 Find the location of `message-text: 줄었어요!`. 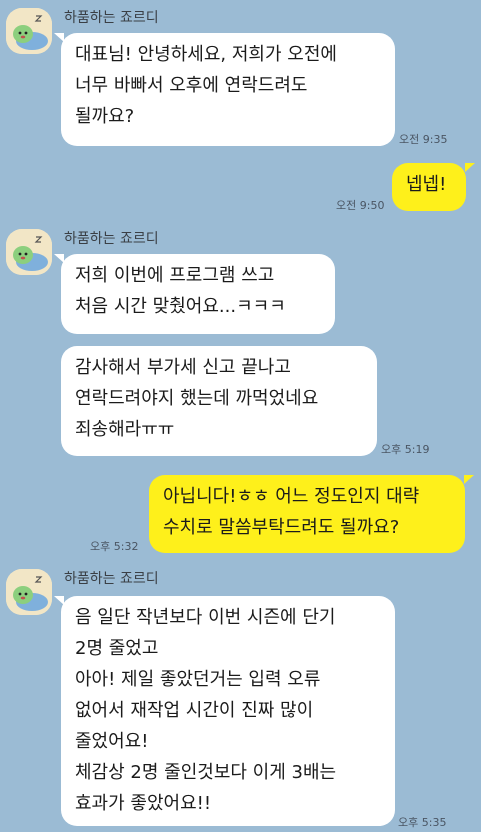

message-text: 줄었어요! is located at coordinates (112, 741).